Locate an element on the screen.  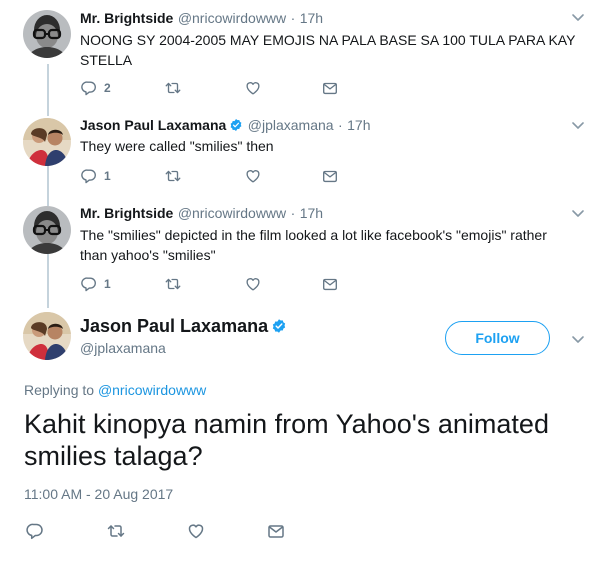
reply-button is located at coordinates (35, 531).